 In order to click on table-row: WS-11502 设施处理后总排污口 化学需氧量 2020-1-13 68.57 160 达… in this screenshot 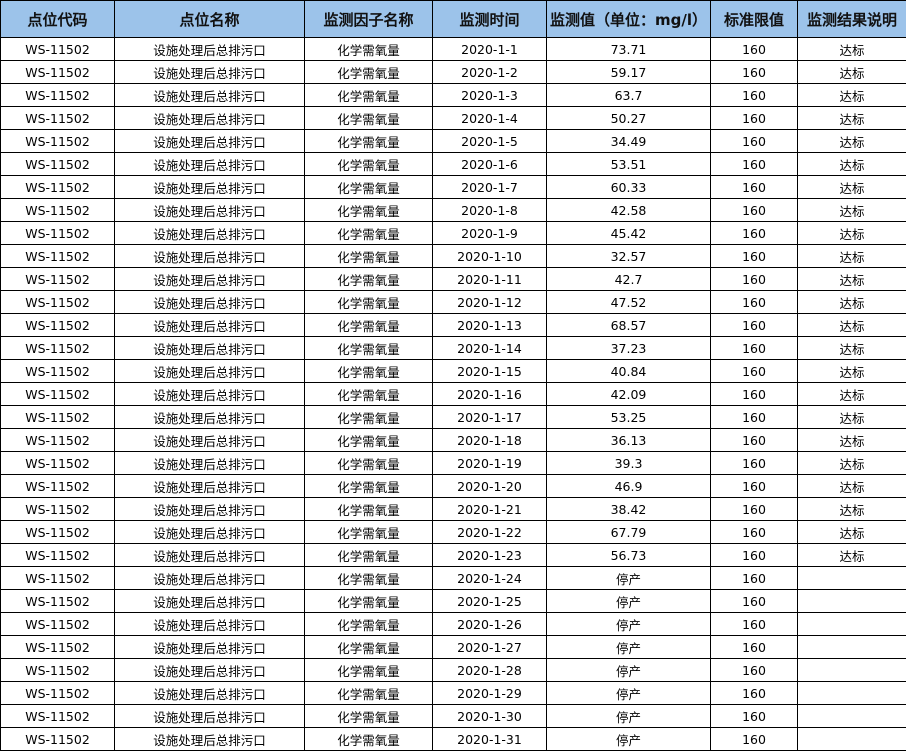, I will do `click(453, 325)`.